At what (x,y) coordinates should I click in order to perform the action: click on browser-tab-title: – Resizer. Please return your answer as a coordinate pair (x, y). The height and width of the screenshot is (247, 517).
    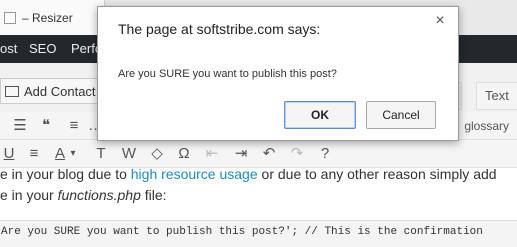
    Looking at the image, I should click on (47, 17).